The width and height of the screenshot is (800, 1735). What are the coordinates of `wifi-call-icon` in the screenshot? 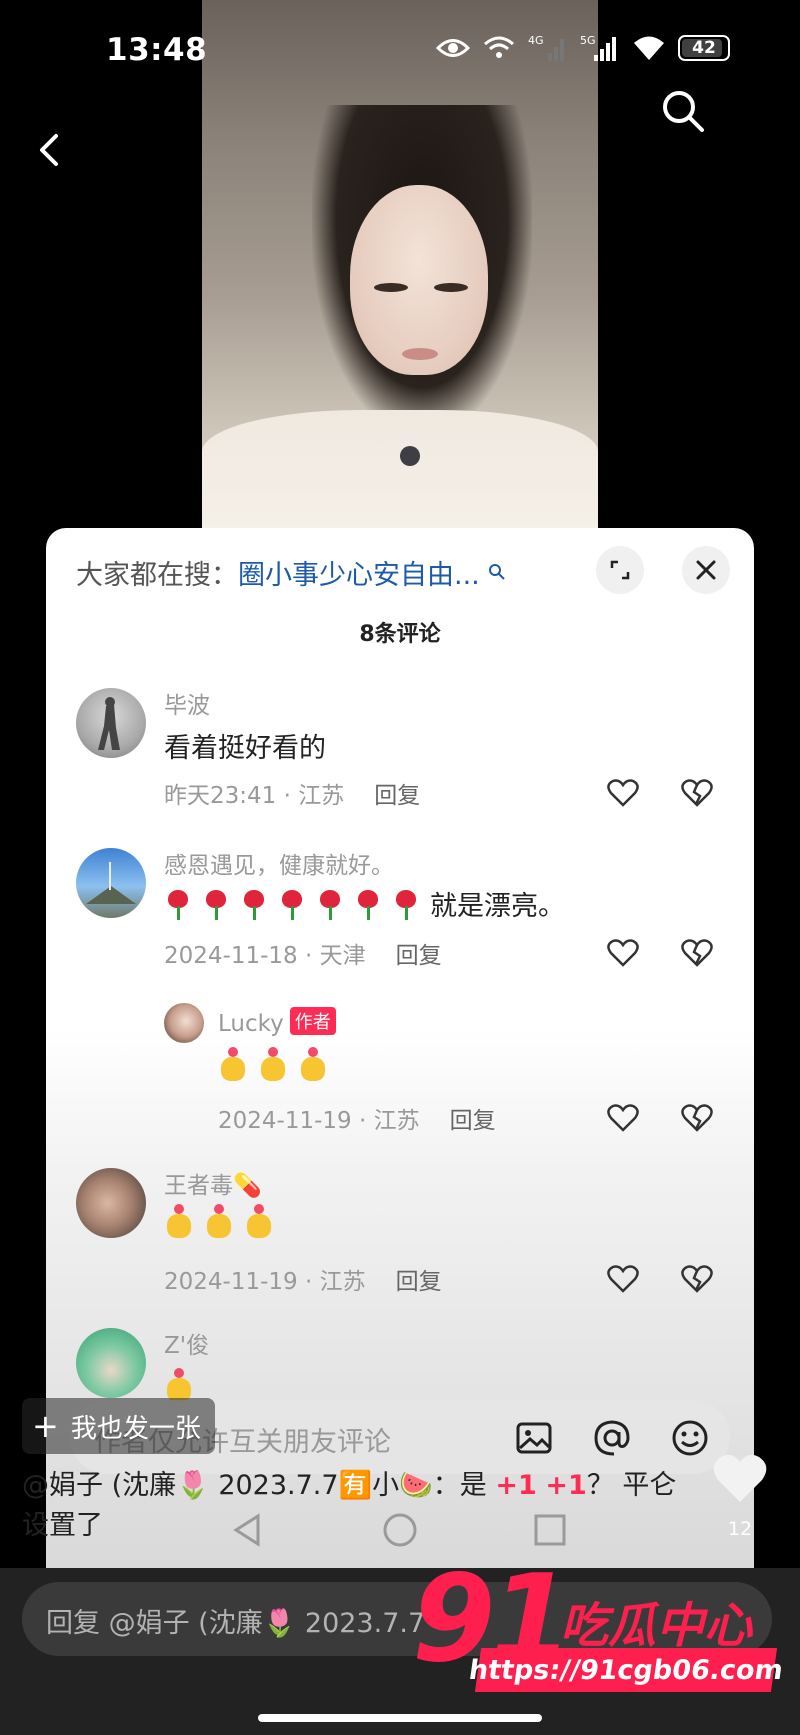 It's located at (499, 47).